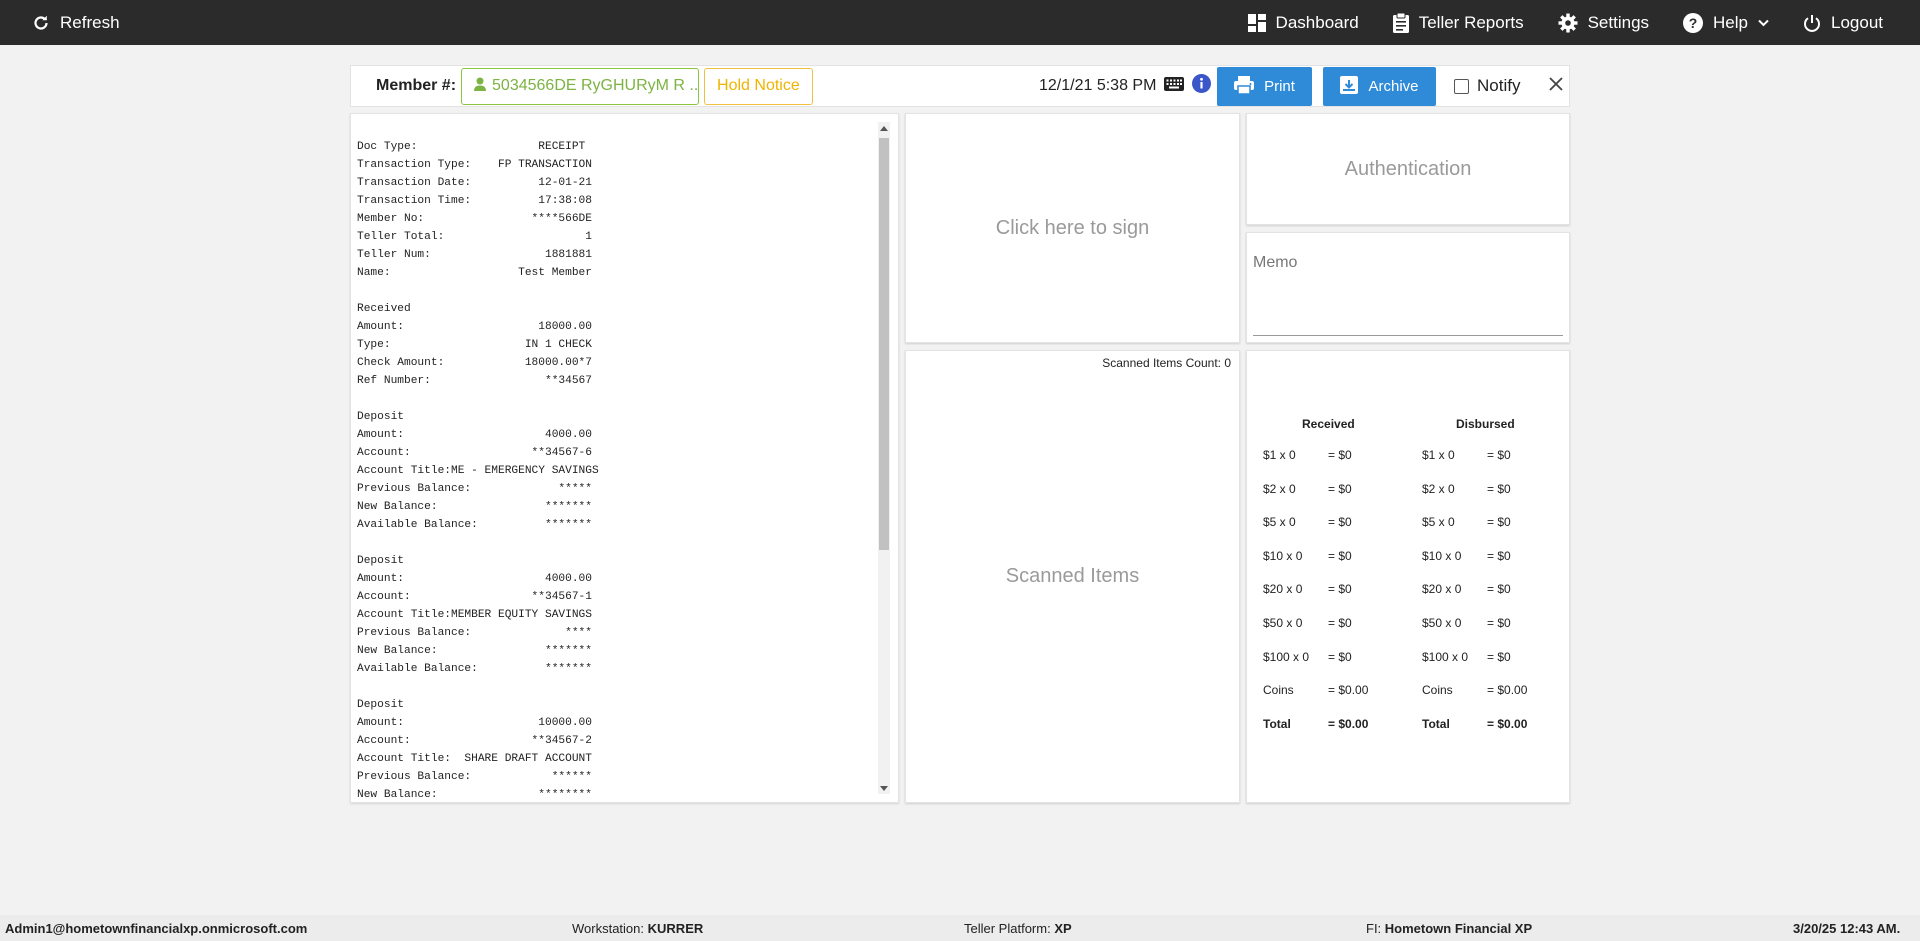  I want to click on memo-panel: Memo, so click(1408, 287).